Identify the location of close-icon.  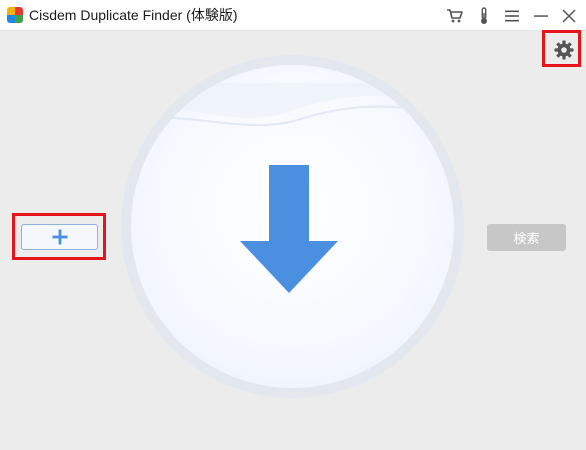
(569, 16).